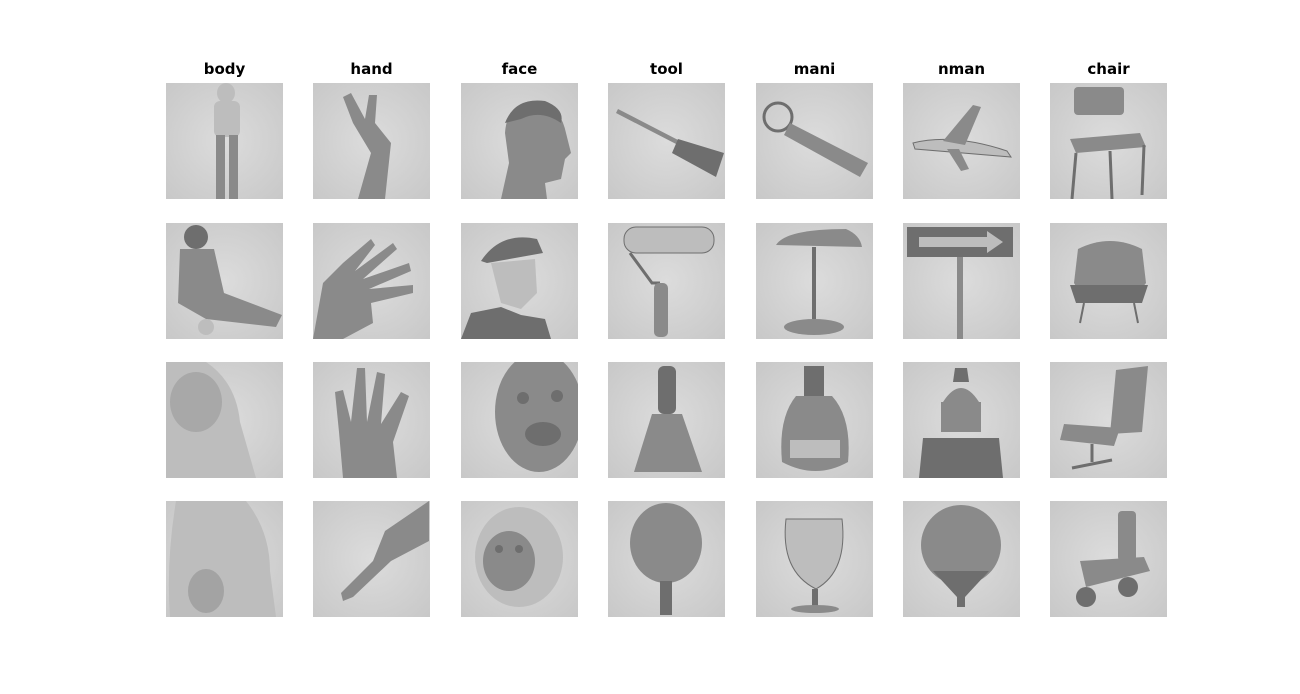 This screenshot has width=1300, height=694. What do you see at coordinates (371, 420) in the screenshot?
I see `monkey-hand-image` at bounding box center [371, 420].